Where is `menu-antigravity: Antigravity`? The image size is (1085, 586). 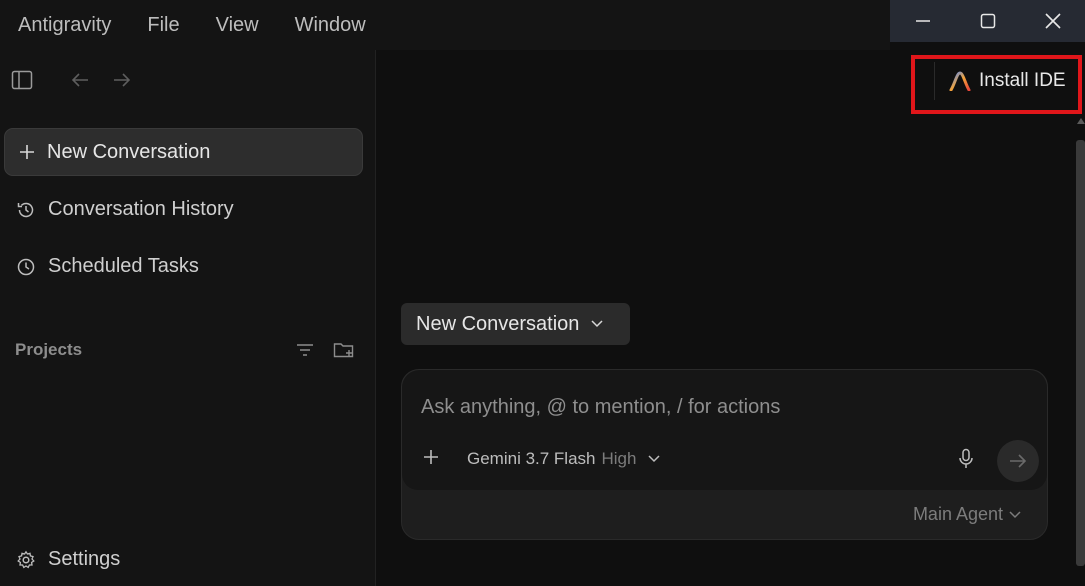
menu-antigravity: Antigravity is located at coordinates (64, 25).